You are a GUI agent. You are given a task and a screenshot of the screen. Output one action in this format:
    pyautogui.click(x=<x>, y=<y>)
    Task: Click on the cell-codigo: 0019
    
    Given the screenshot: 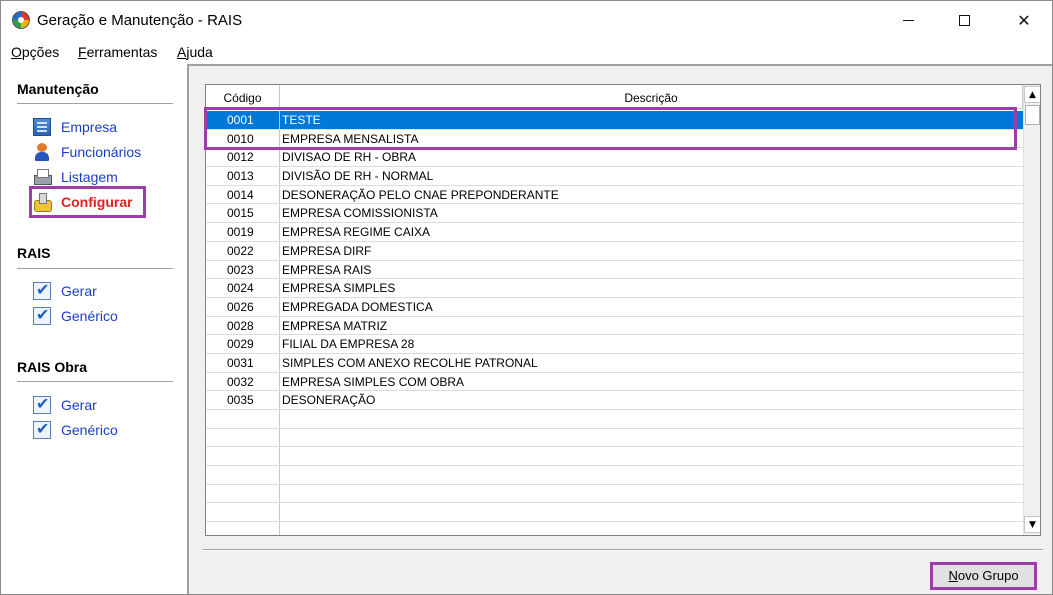 What is the action you would take?
    pyautogui.click(x=243, y=232)
    